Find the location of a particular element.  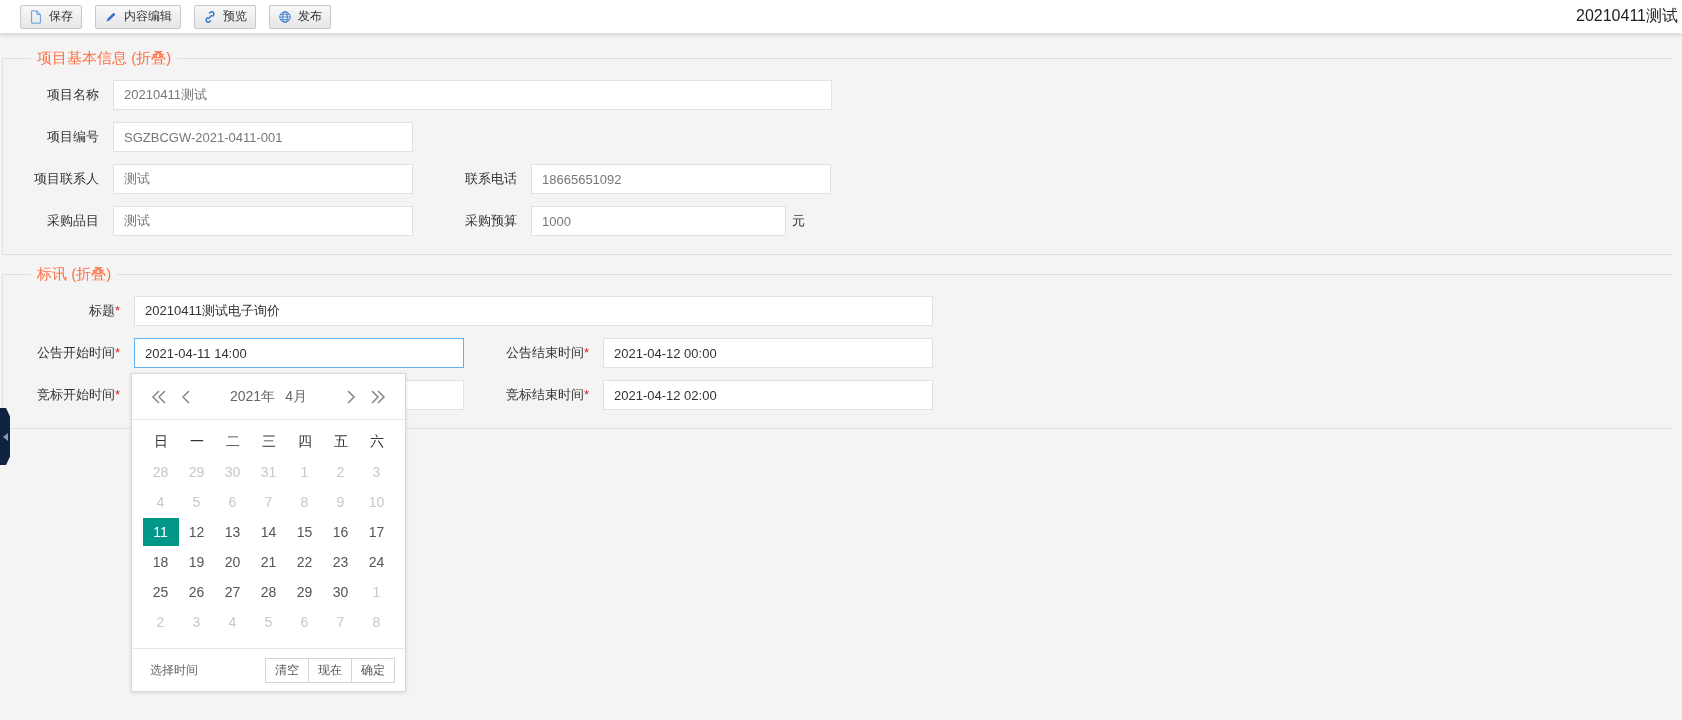

field-label: 公告结束时间* is located at coordinates (547, 353).